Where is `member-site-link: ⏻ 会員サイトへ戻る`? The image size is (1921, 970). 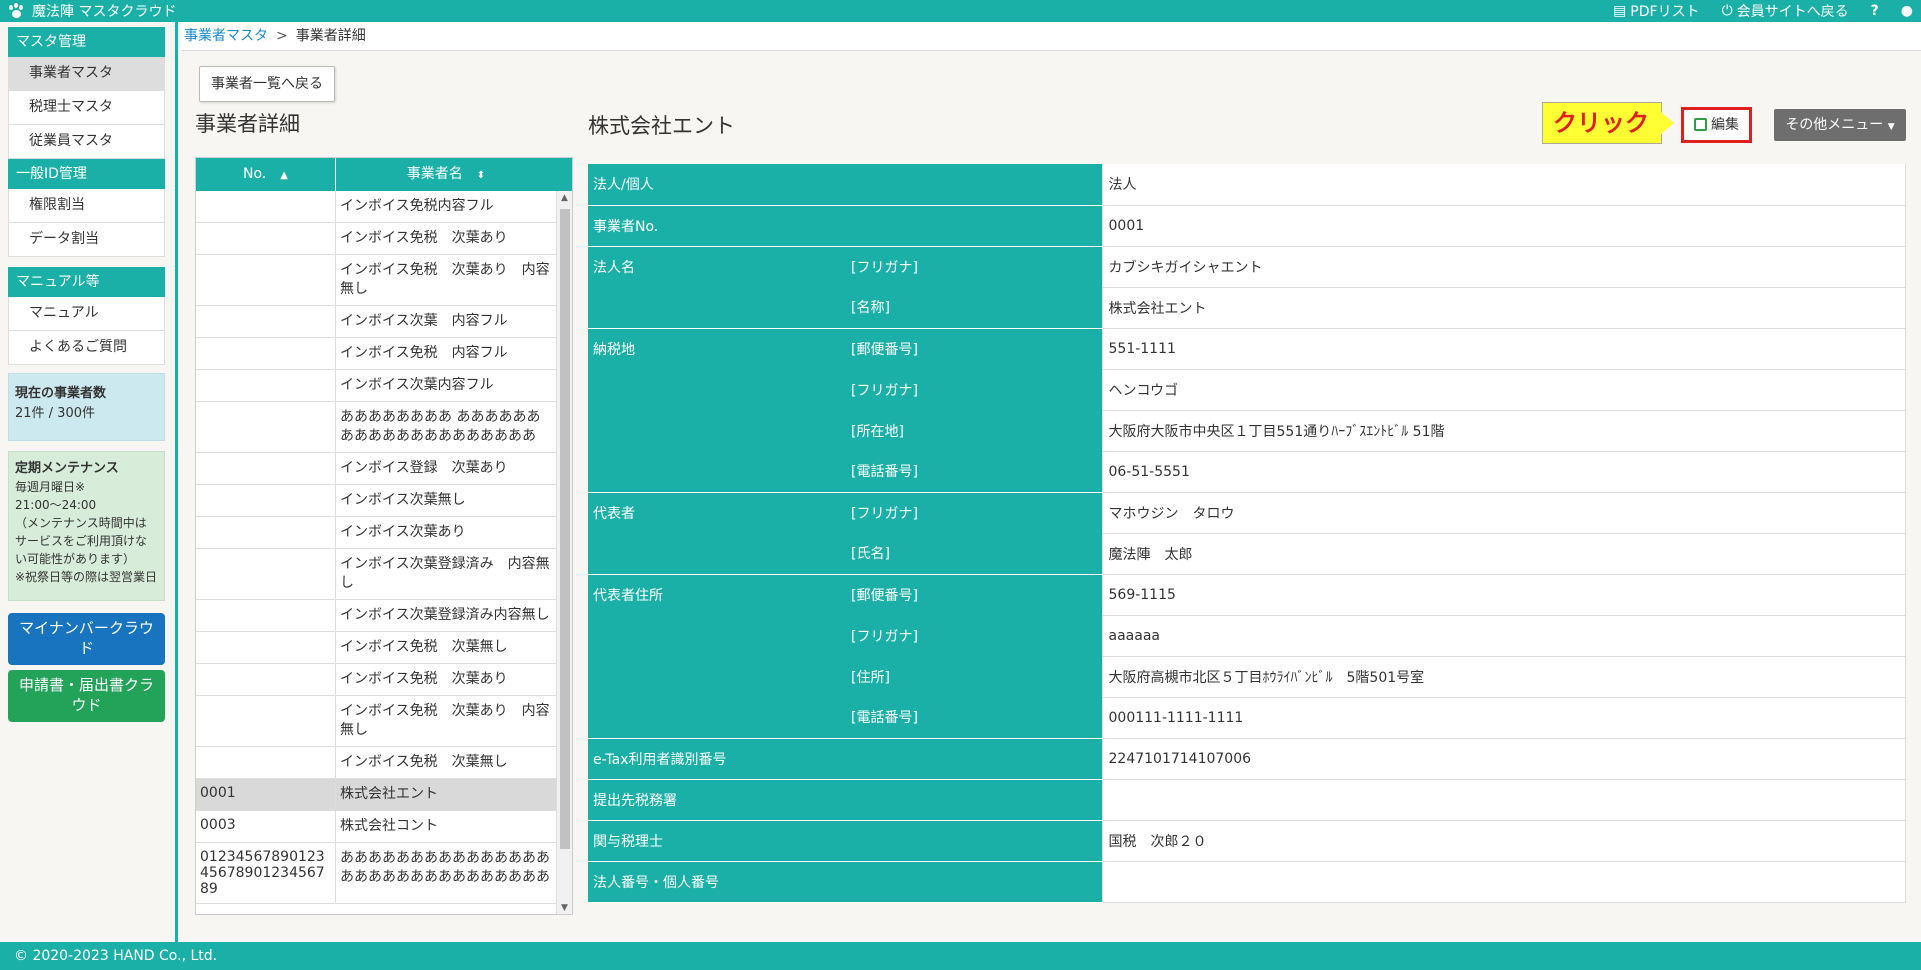 member-site-link: ⏻ 会員サイトへ戻る is located at coordinates (1785, 11).